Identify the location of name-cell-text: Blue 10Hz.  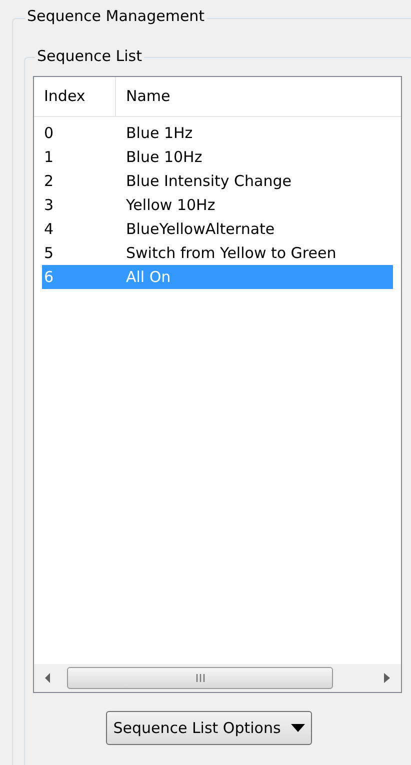
(163, 157).